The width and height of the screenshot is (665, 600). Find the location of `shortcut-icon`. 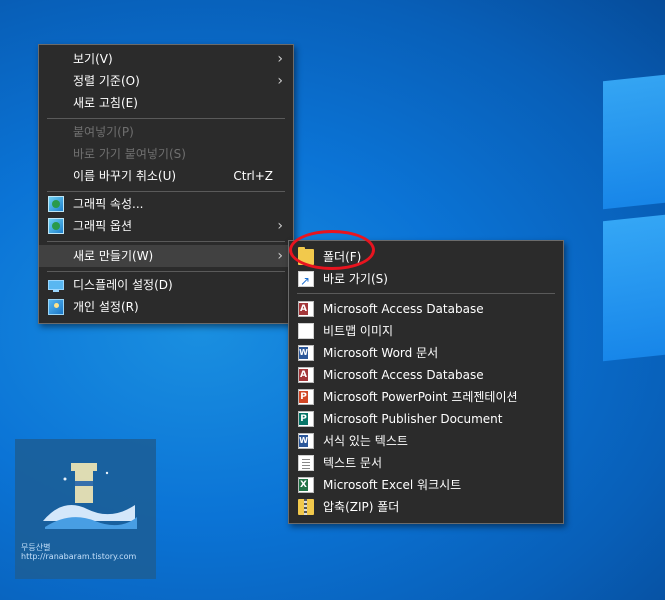

shortcut-icon is located at coordinates (306, 281).